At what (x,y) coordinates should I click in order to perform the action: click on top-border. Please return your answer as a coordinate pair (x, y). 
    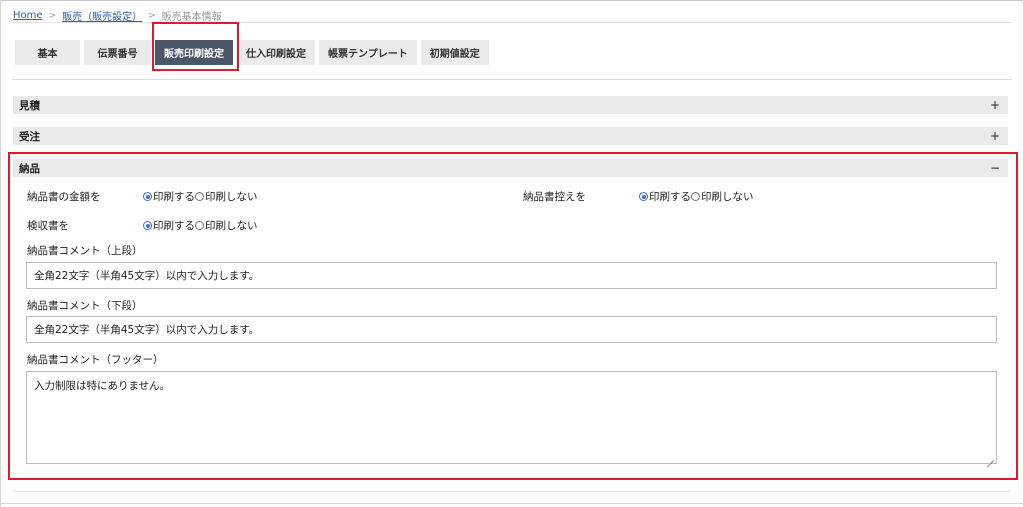
    Looking at the image, I should click on (512, 0).